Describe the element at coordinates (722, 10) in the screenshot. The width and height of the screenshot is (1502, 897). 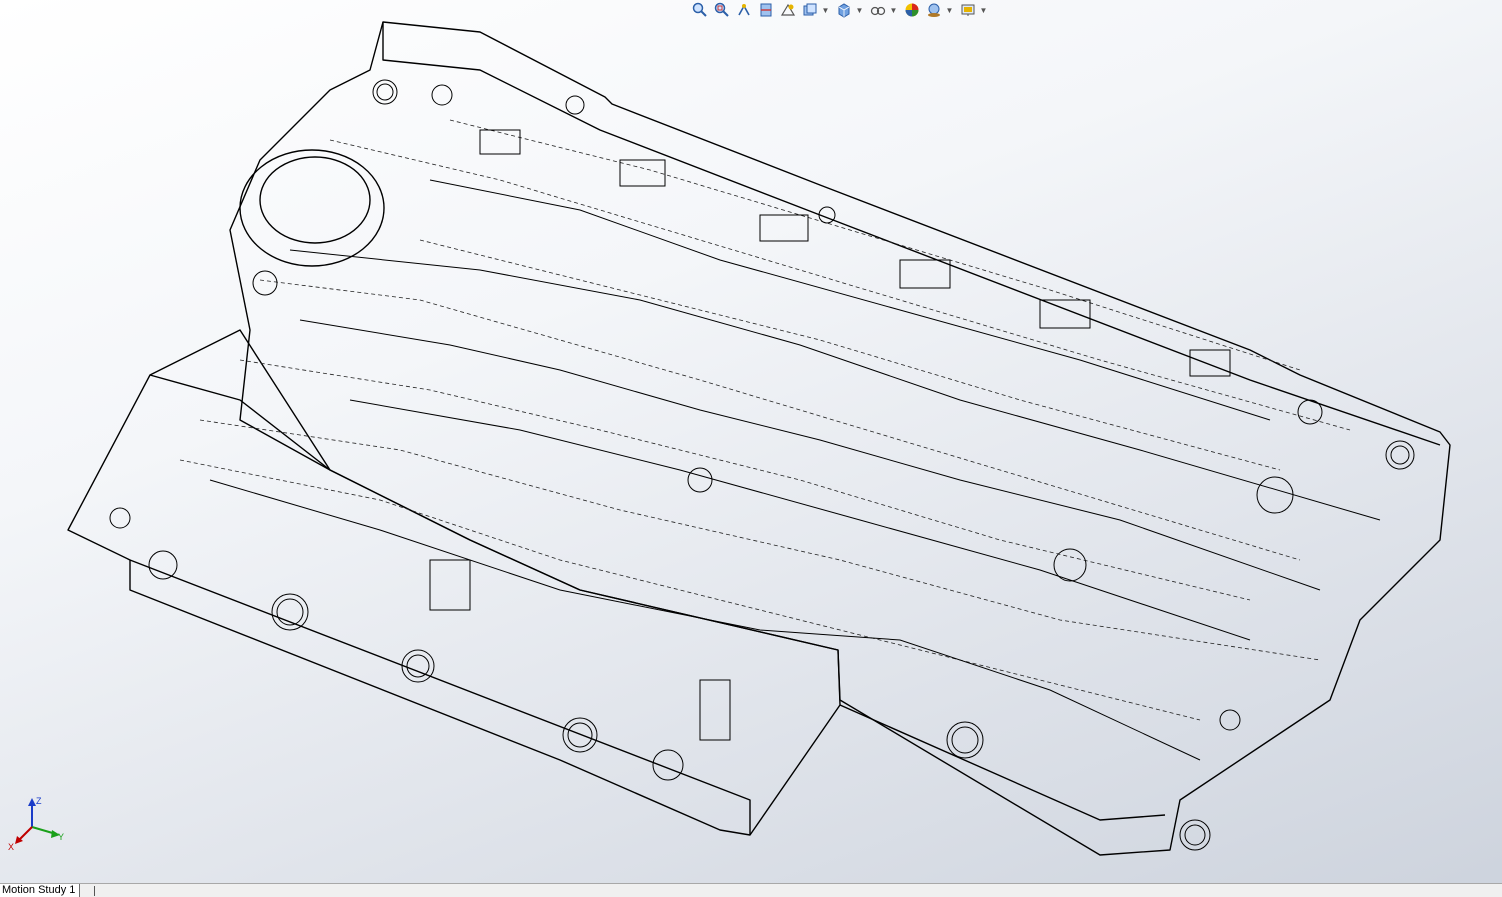
I see `zoom-to-area-icon` at that location.